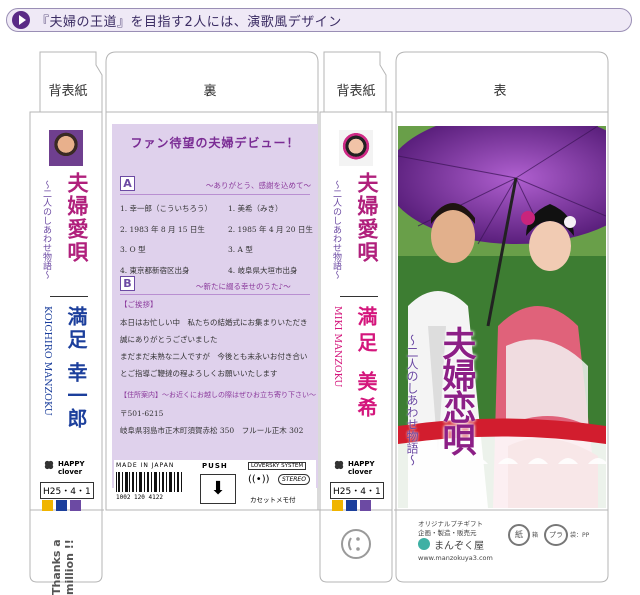 Image resolution: width=640 pixels, height=595 pixels. Describe the element at coordinates (199, 373) in the screenshot. I see `greeting-line-4: とご指導ご鞭撻の程よろしくお願いいたします` at that location.